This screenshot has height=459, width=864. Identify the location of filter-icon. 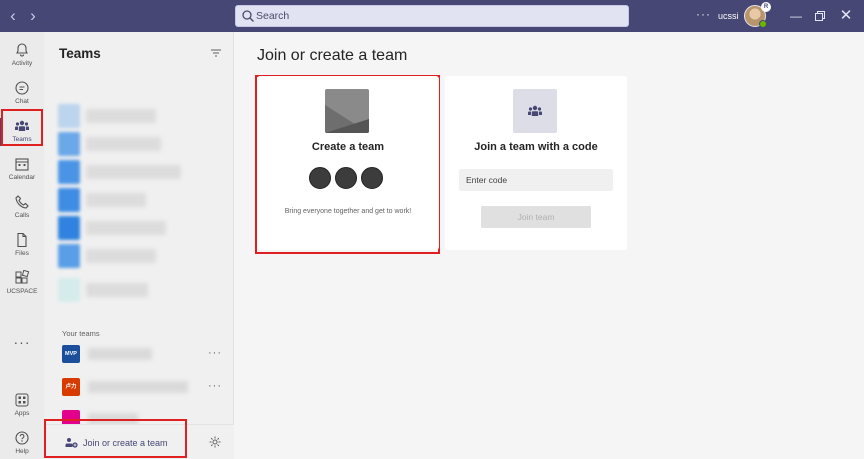
(216, 53).